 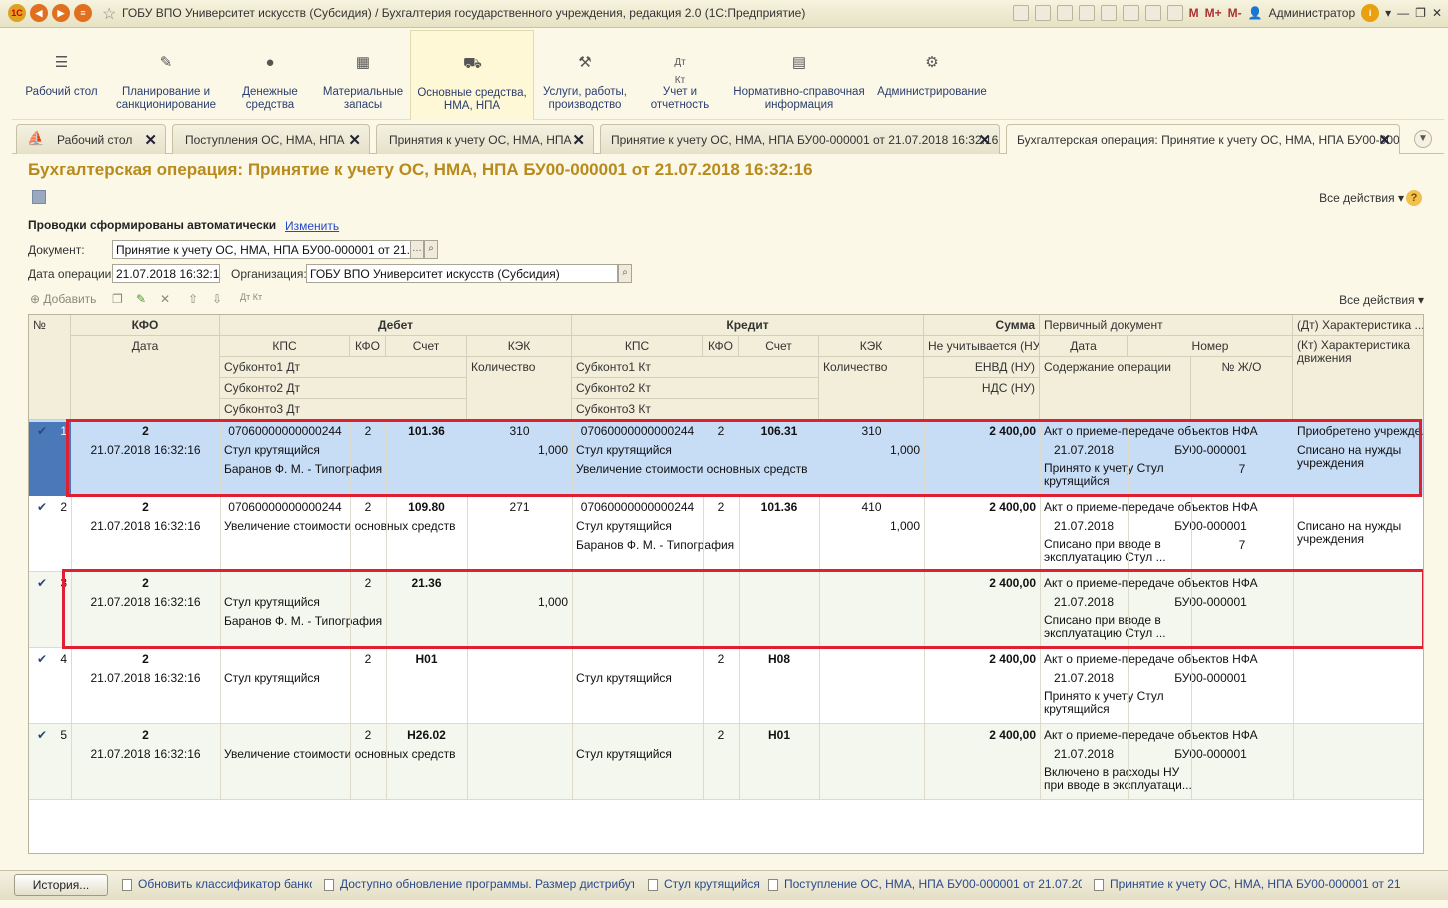 I want to click on section-reference: ▤ Нормативно-справочная информация, so click(x=799, y=75).